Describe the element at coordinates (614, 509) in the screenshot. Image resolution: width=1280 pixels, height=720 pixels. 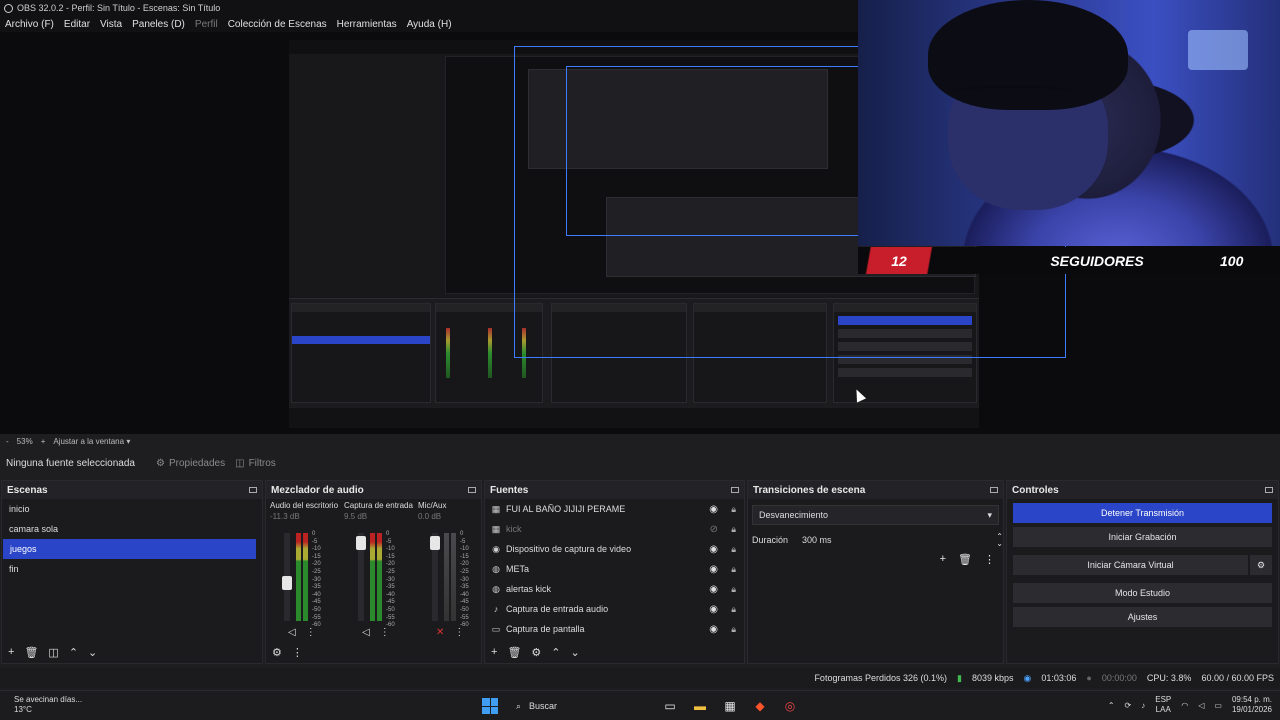
I see `source-item: ▦ FUI AL BAÑO JIJIJI PERAME ◉ 🔒︎` at that location.